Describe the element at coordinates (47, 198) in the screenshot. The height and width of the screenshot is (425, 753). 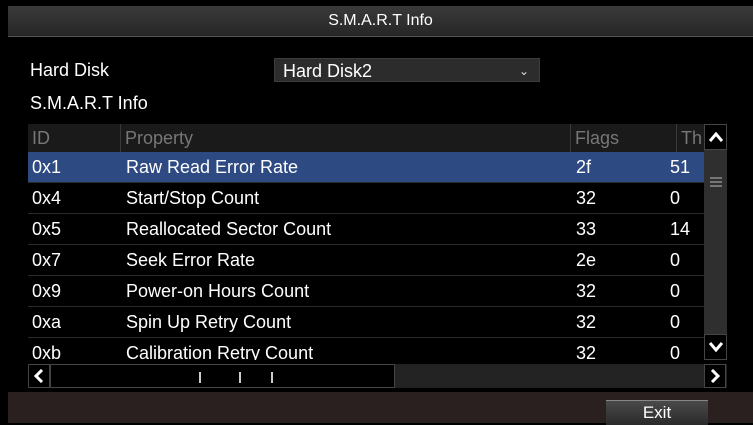
I see `cell-id: 0x4` at that location.